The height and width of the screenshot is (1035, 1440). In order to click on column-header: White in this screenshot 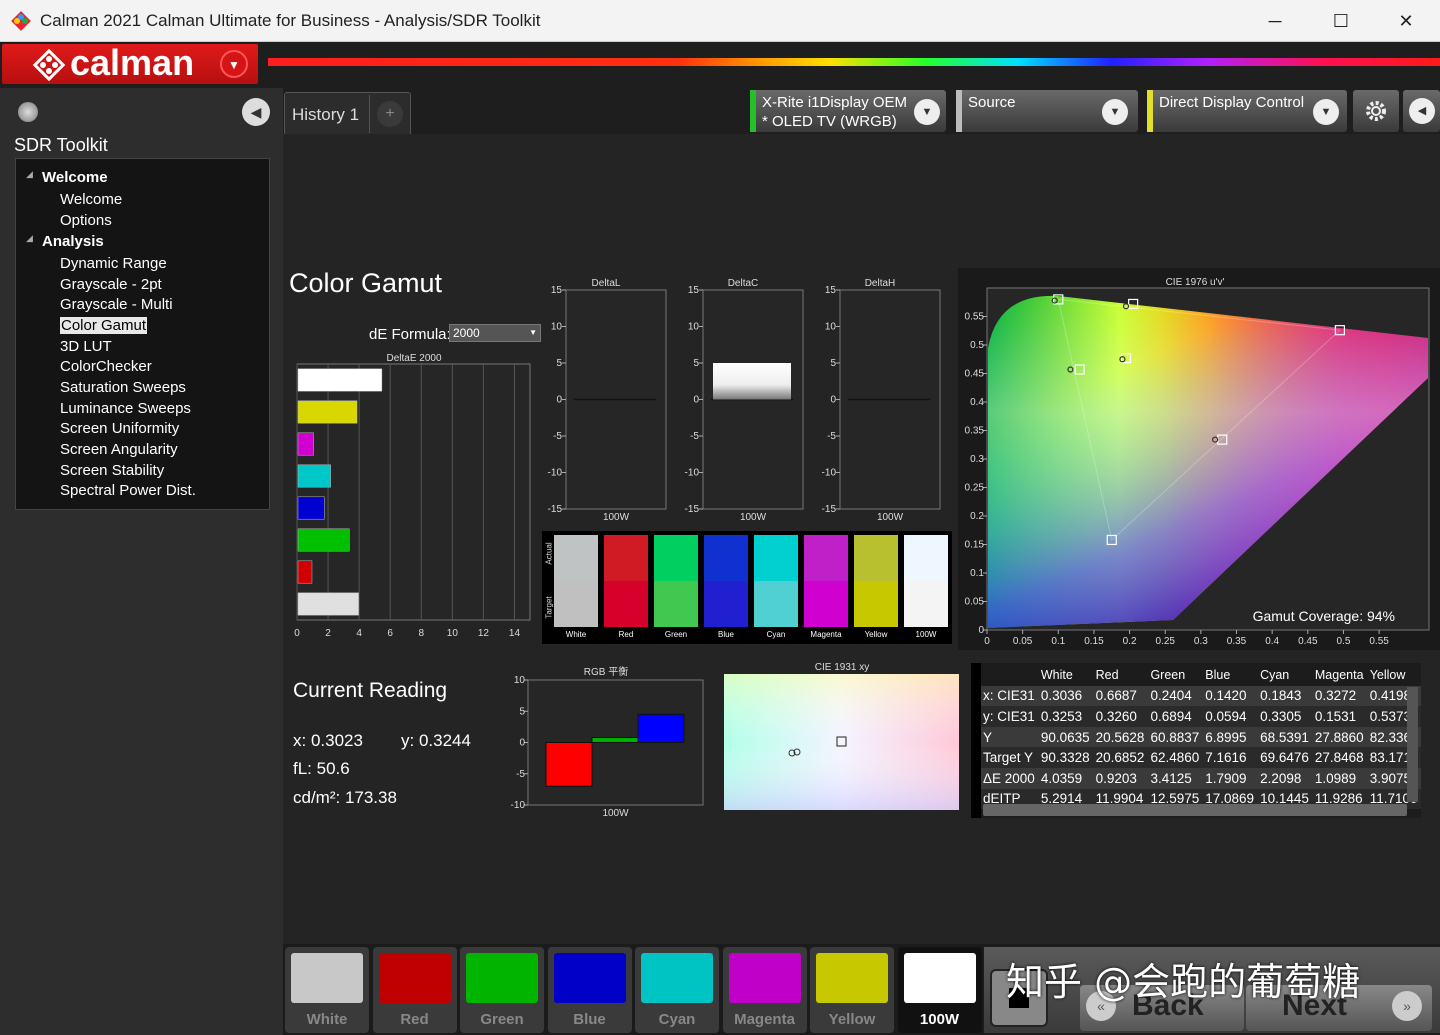, I will do `click(1056, 675)`.